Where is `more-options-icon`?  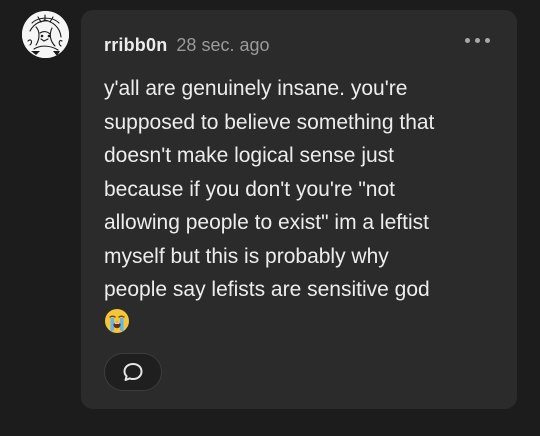
more-options-icon is located at coordinates (477, 40).